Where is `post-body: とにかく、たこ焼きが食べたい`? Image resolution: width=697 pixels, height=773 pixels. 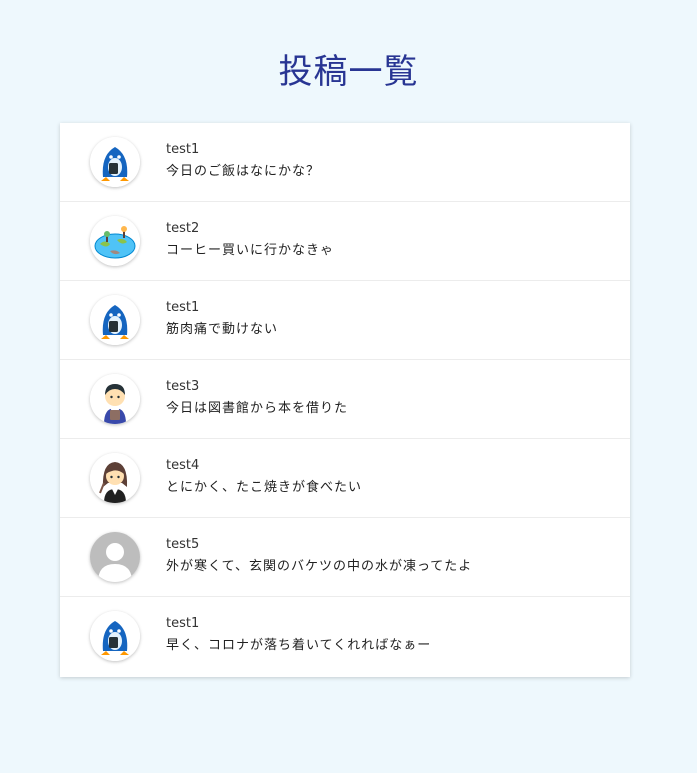
post-body: とにかく、たこ焼きが食べたい is located at coordinates (264, 487).